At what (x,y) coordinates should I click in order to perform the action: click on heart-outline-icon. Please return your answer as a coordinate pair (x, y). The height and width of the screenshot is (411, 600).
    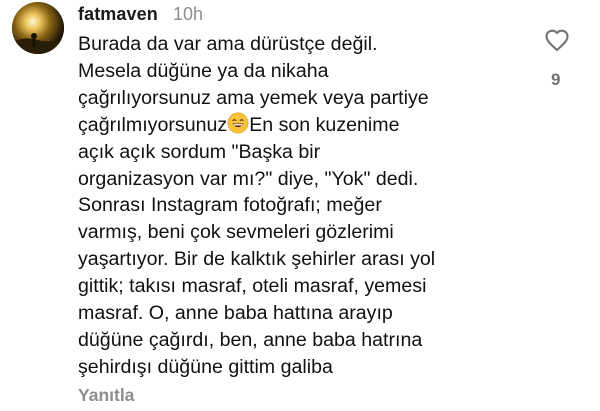
    Looking at the image, I should click on (557, 40).